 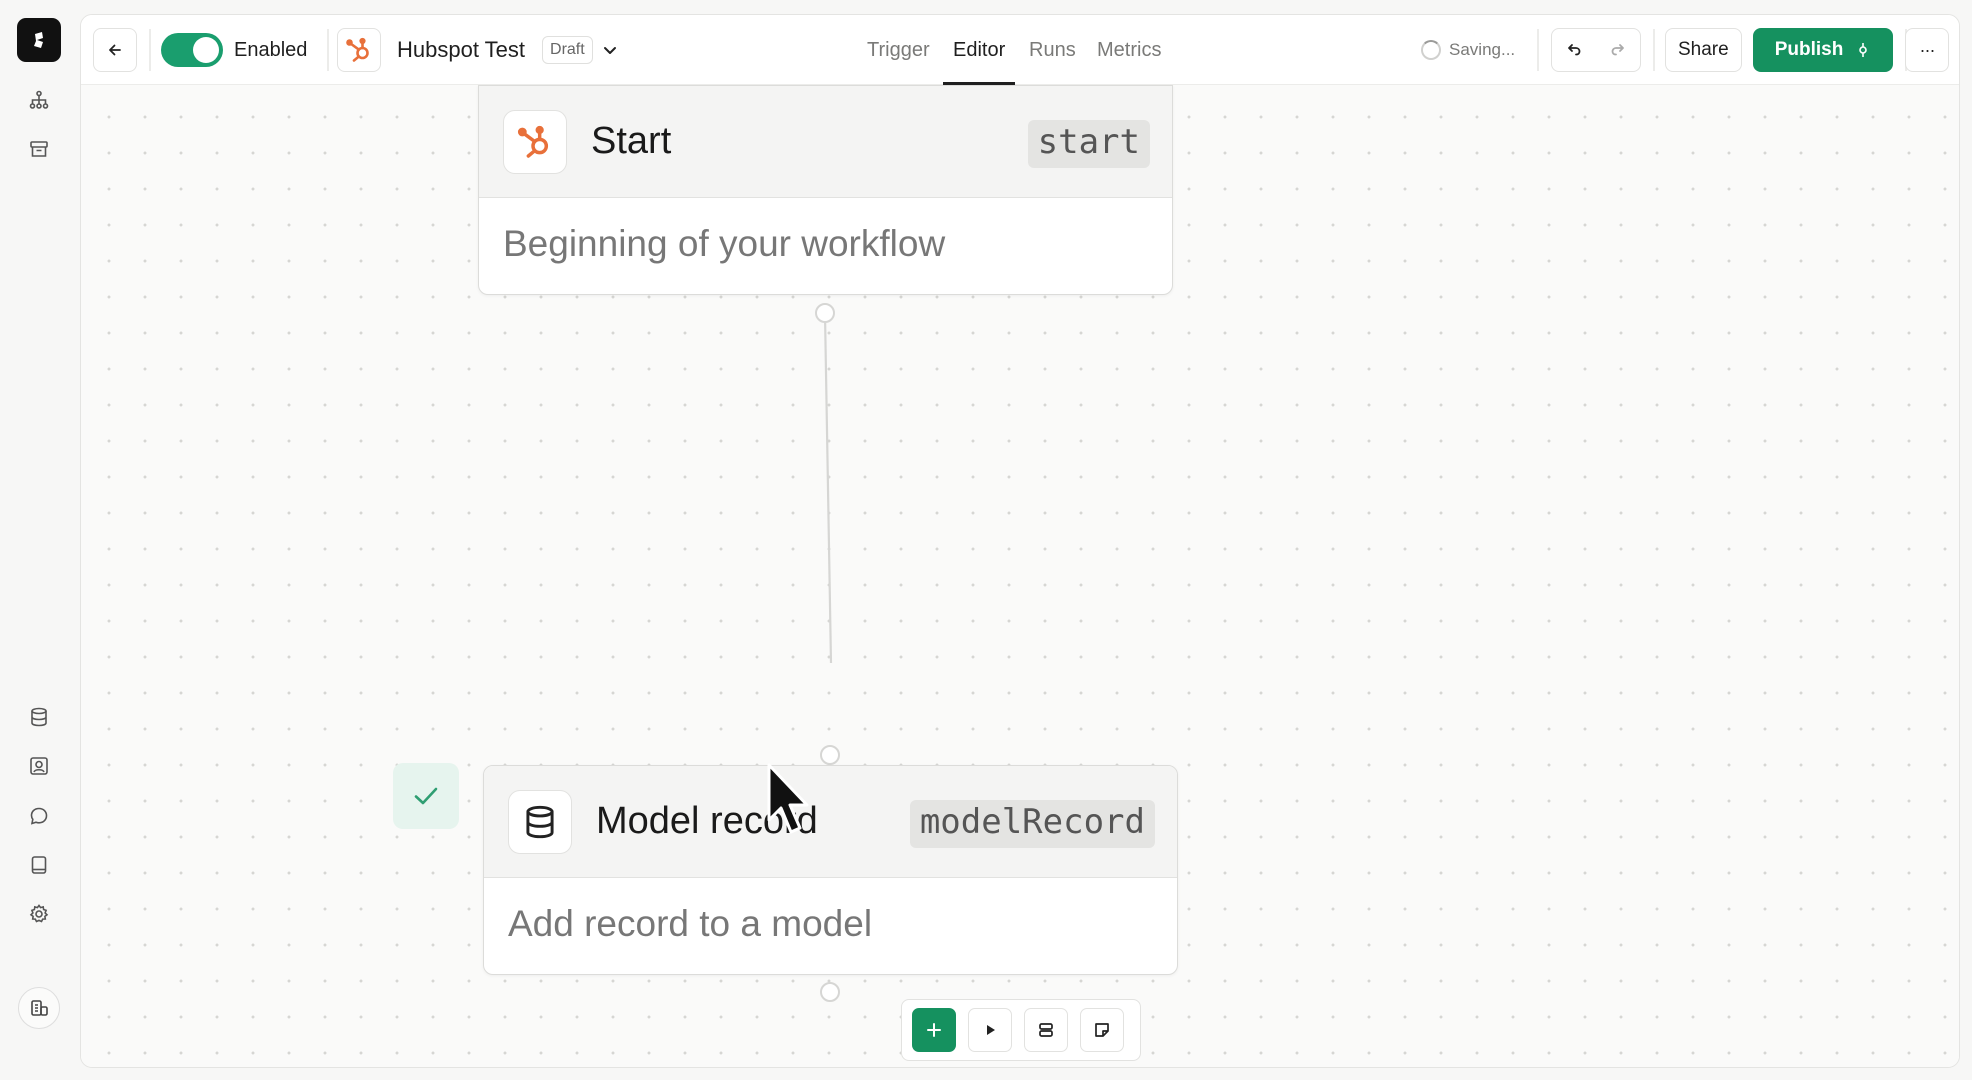 What do you see at coordinates (979, 50) in the screenshot?
I see `tab-editor: Editor` at bounding box center [979, 50].